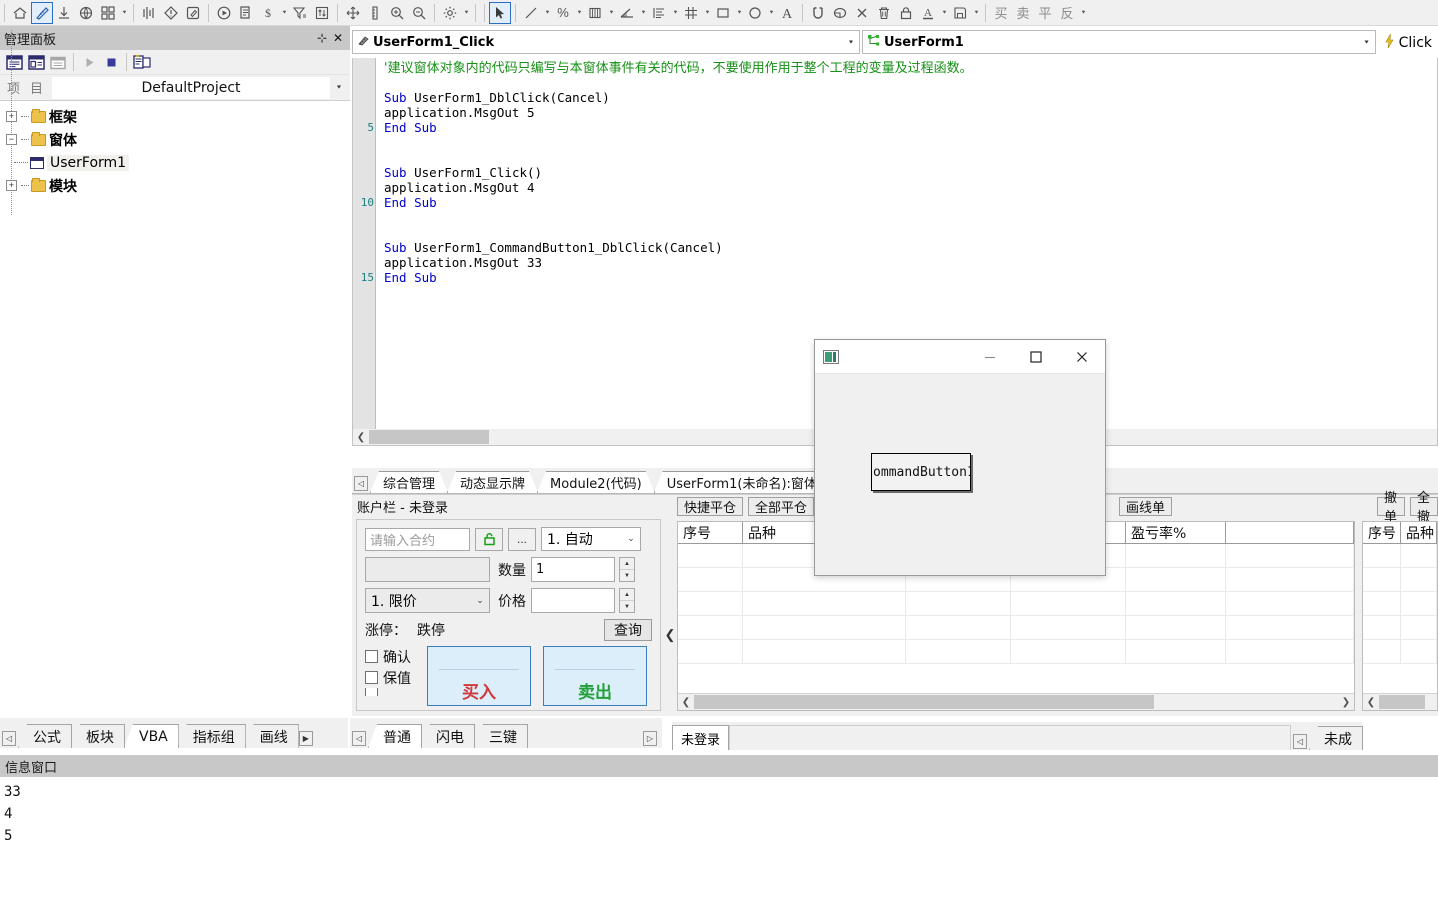  I want to click on draw-order-button: 画线单, so click(1146, 506).